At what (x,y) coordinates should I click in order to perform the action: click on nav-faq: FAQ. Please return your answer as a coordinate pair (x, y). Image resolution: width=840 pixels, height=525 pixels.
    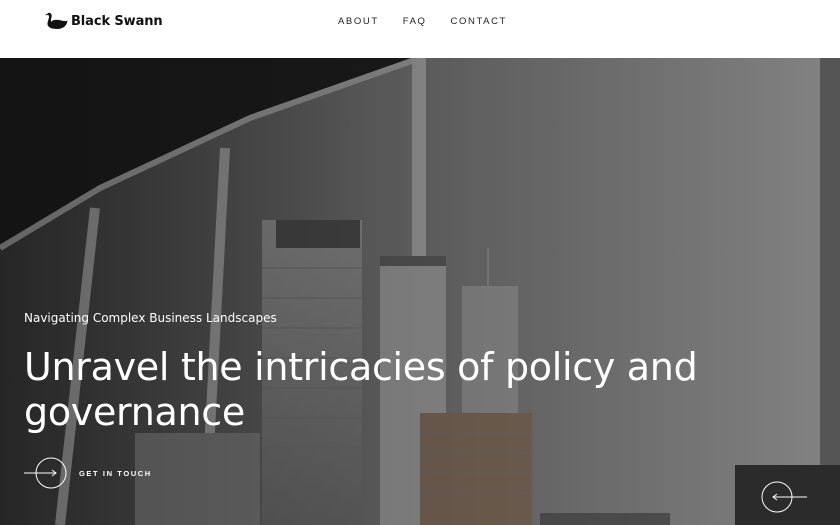
    Looking at the image, I should click on (415, 21).